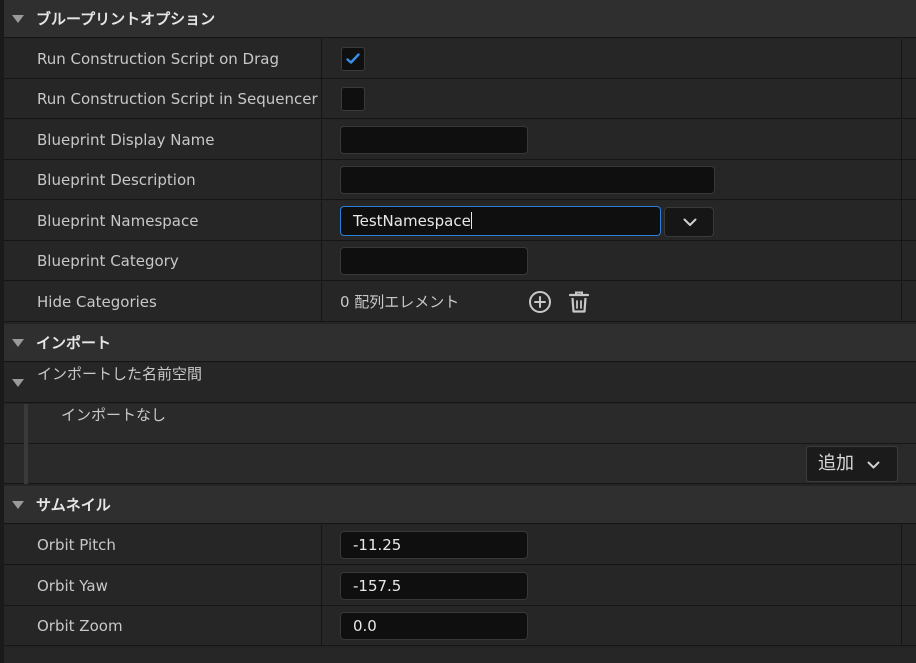  I want to click on imports-add-row: 追加, so click(460, 464).